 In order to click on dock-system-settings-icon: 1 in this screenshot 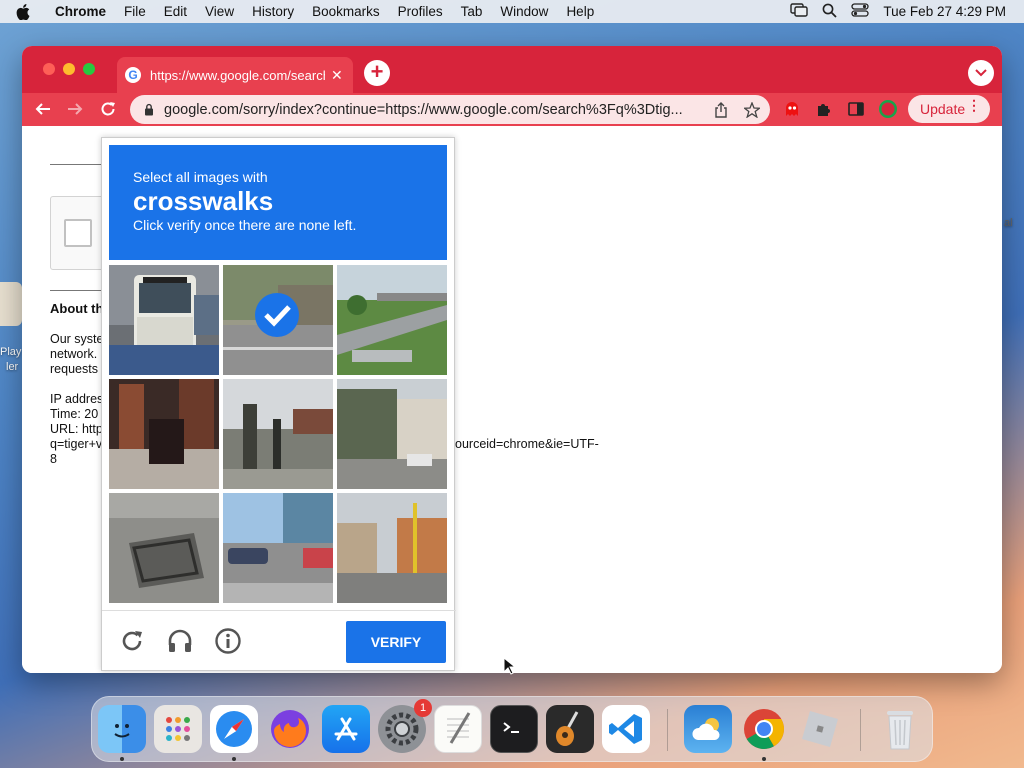, I will do `click(405, 726)`.